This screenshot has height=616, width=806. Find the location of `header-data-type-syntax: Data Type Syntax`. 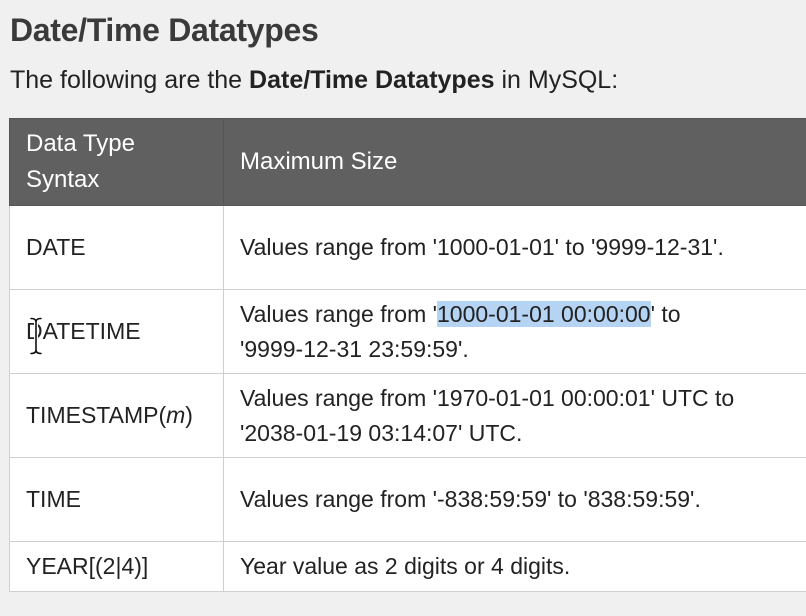

header-data-type-syntax: Data Type Syntax is located at coordinates (116, 162).